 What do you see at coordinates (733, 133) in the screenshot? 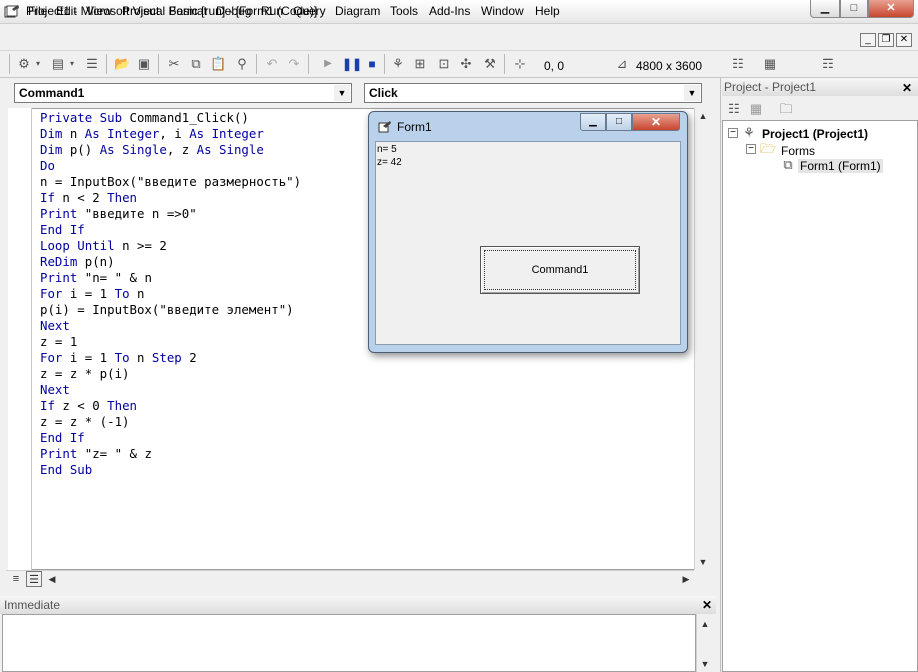
I see `collapse-project-icon: −` at bounding box center [733, 133].